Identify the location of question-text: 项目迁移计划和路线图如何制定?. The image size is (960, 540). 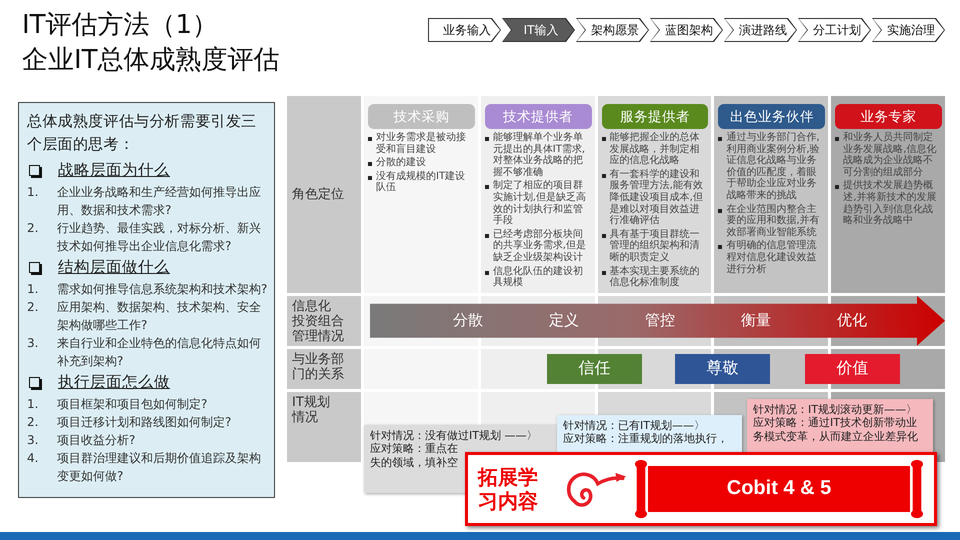
(144, 422).